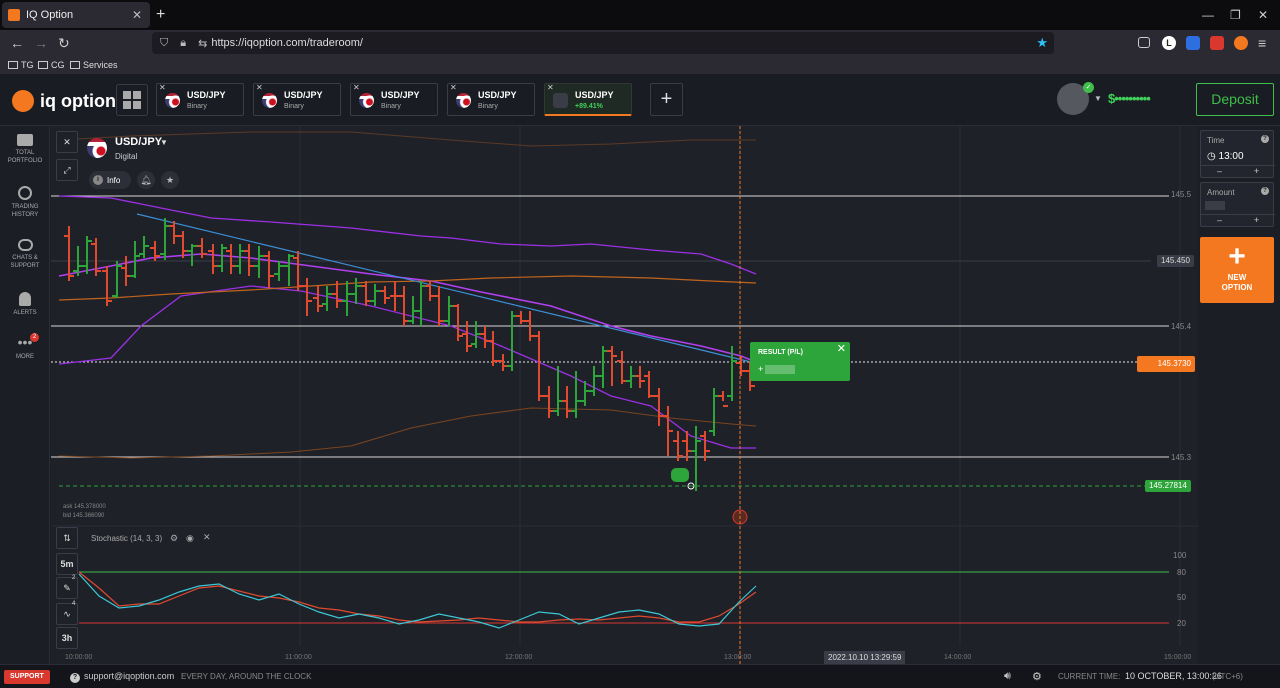  Describe the element at coordinates (1037, 676) in the screenshot. I see `settings-gear-icon: ⚙` at that location.